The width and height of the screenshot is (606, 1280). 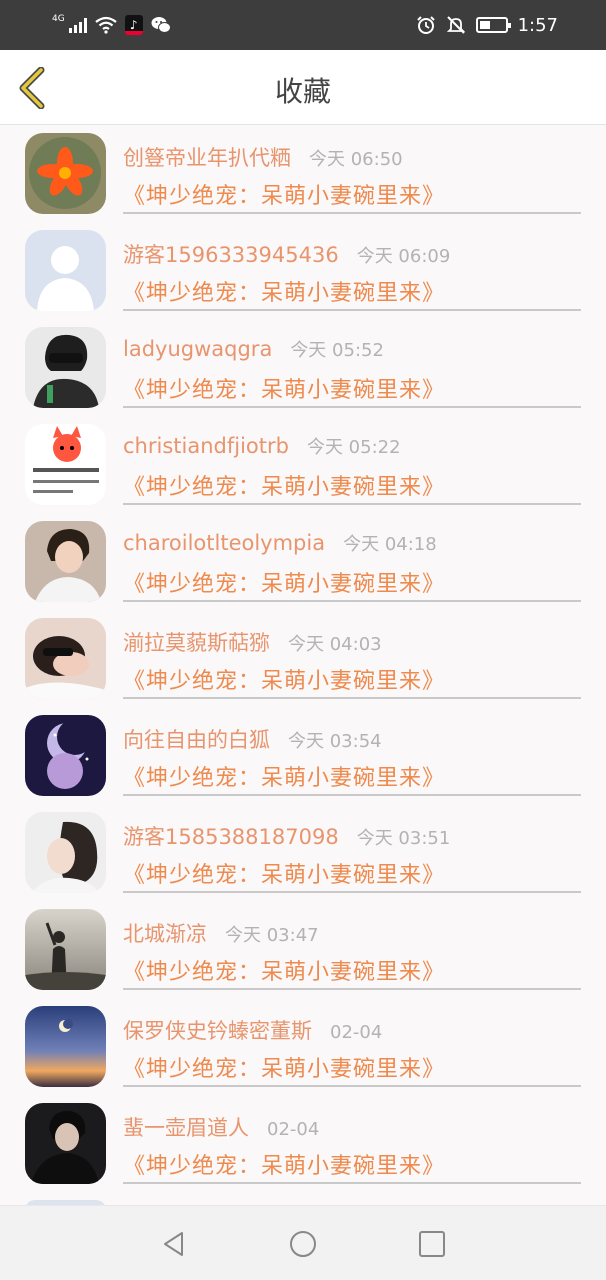 I want to click on list-item: 北城渐凉 今天 03:47 《坤少绝宠：呆萌小妻碗里来》, so click(x=303, y=950).